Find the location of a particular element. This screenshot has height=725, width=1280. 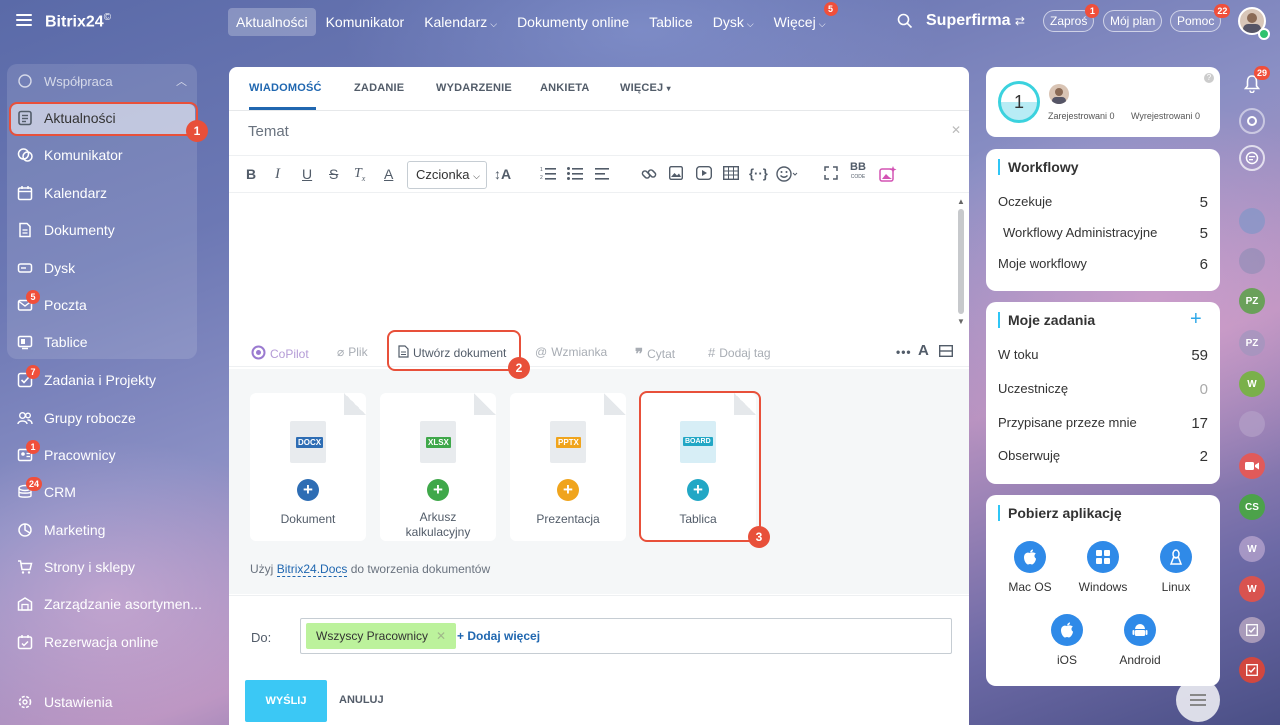

clear-format-icon: Tx is located at coordinates (359, 174).